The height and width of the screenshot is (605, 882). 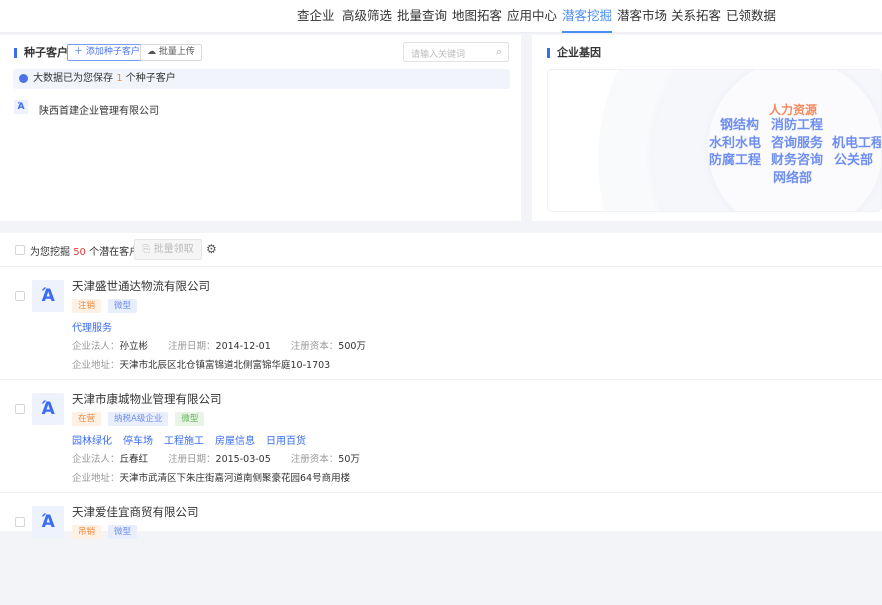 I want to click on company-address: 企业地址：天津市武清区下朱庄街嘉河道南侧聚豪花园64号商用楼, so click(x=211, y=477).